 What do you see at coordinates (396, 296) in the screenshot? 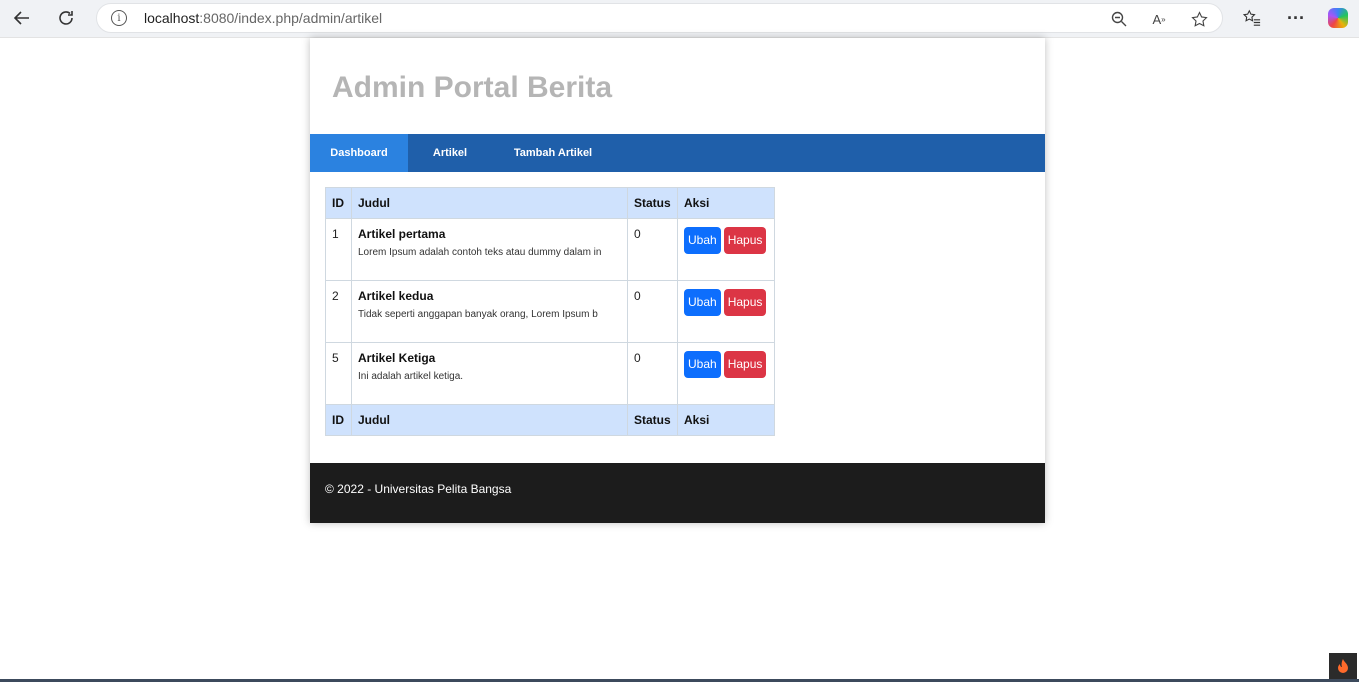
I see `article-title: Artikel kedua` at bounding box center [396, 296].